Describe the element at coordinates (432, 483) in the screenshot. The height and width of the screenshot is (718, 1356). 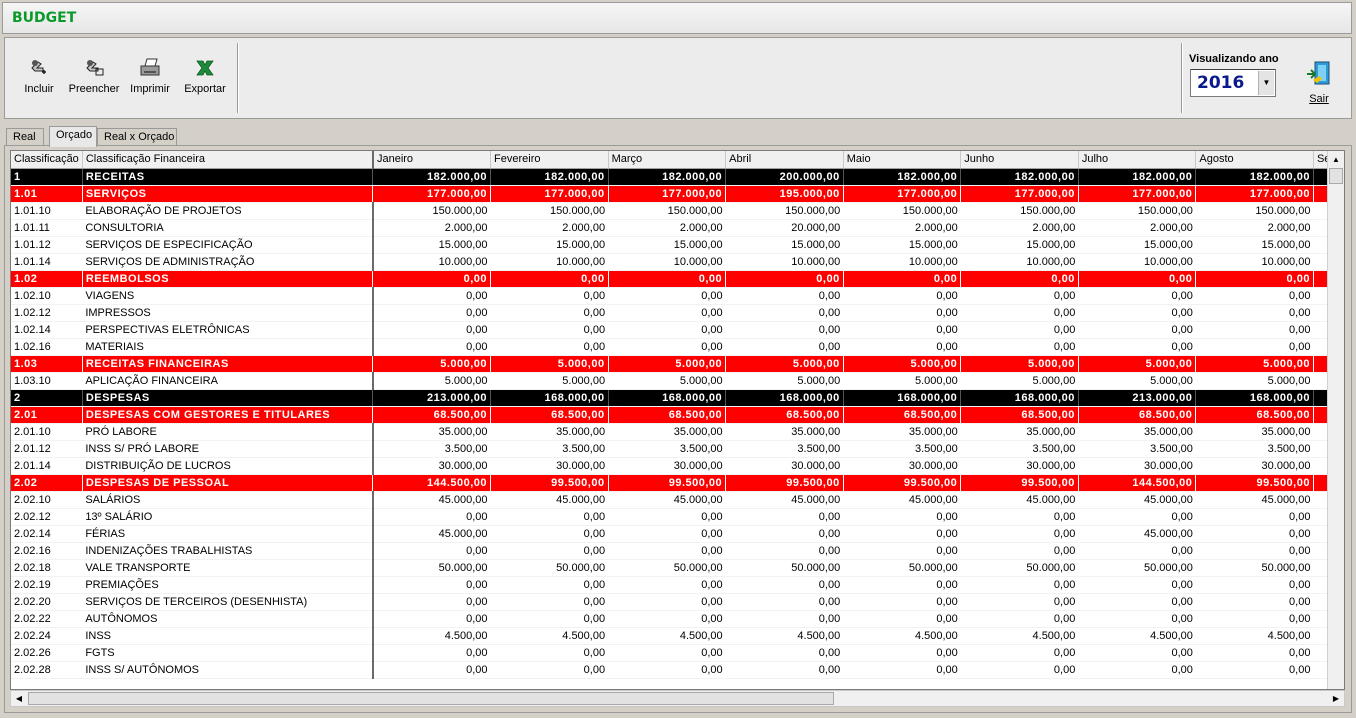
I see `value-cell: 144.500,00` at that location.